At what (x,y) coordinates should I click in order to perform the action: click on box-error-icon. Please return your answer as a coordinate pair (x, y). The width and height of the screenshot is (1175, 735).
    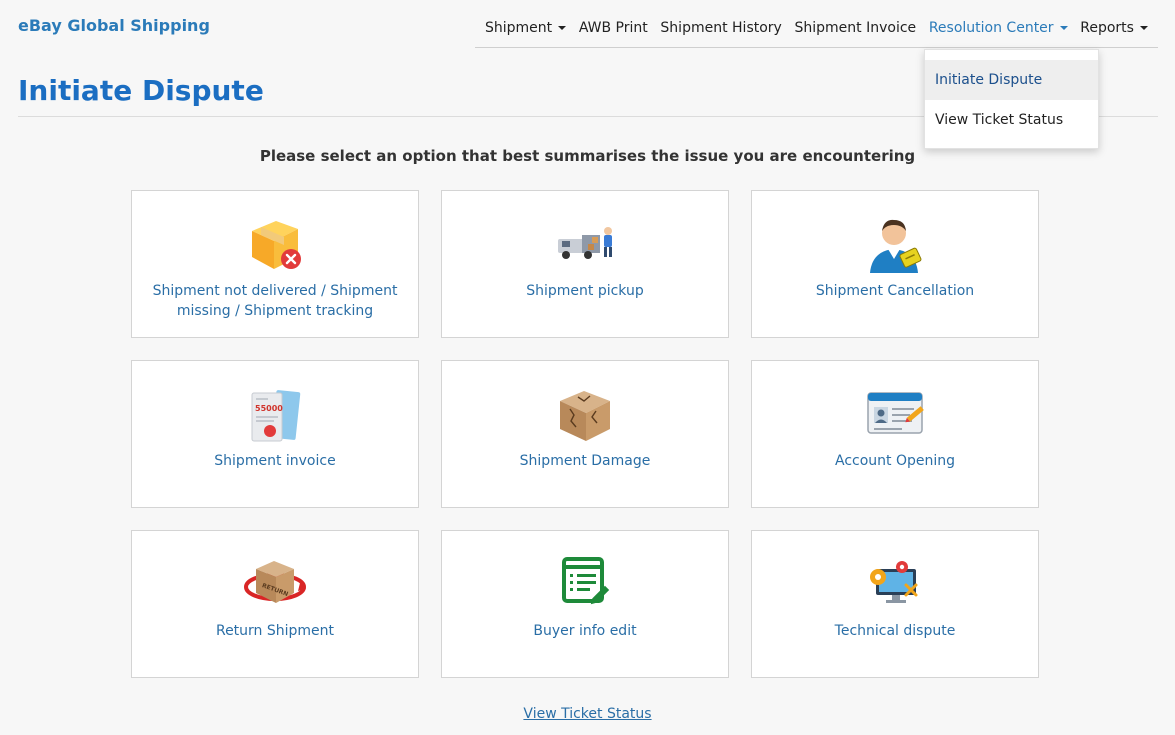
    Looking at the image, I should click on (275, 244).